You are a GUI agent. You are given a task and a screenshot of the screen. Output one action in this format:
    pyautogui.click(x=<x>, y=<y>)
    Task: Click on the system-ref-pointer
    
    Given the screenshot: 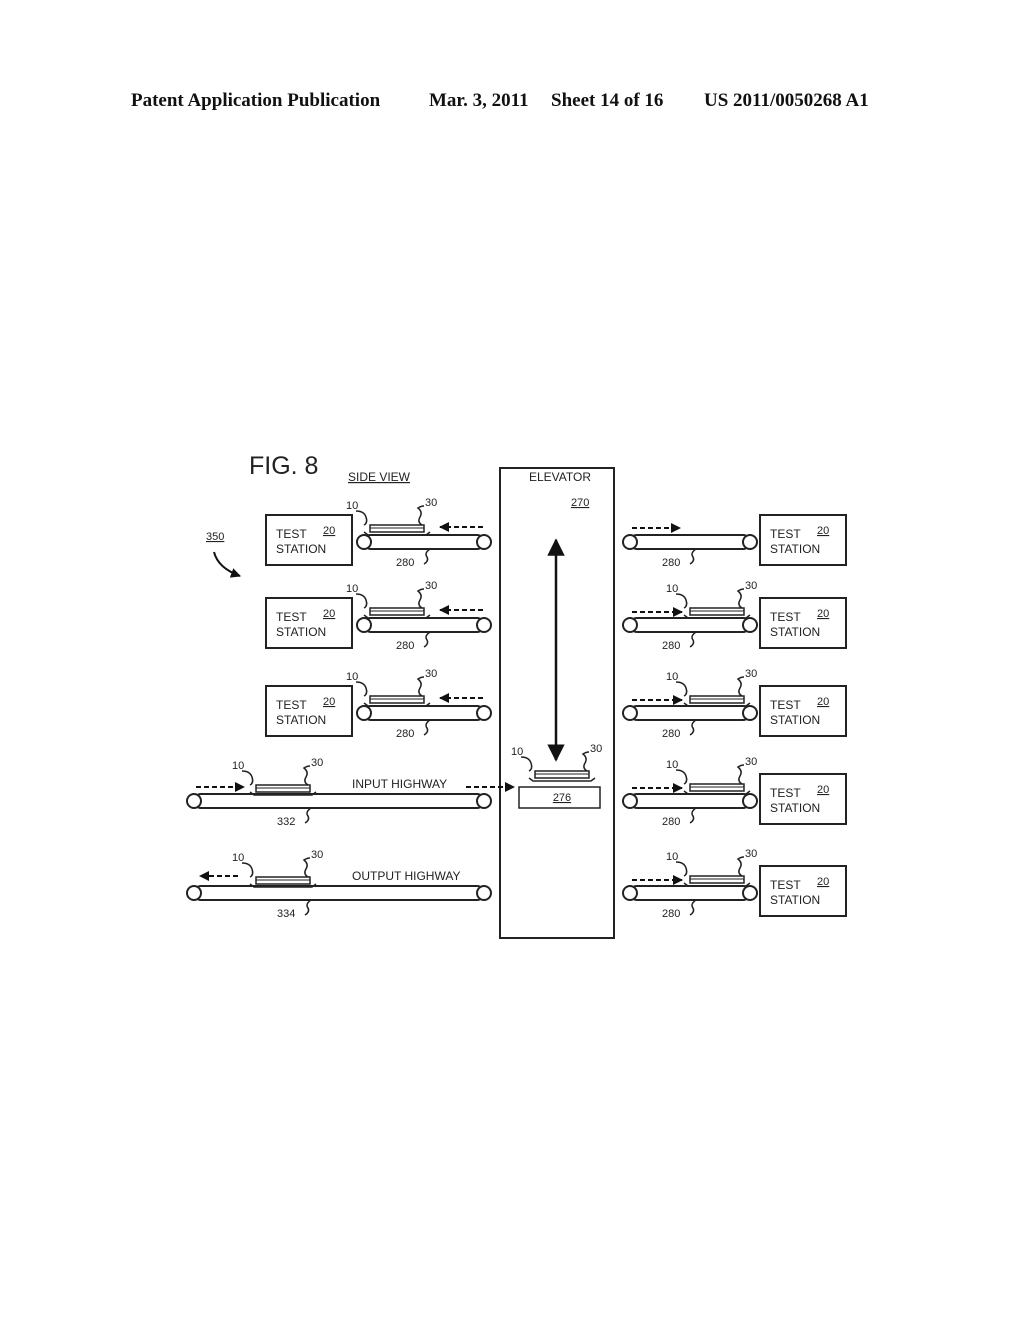 What is the action you would take?
    pyautogui.click(x=227, y=564)
    